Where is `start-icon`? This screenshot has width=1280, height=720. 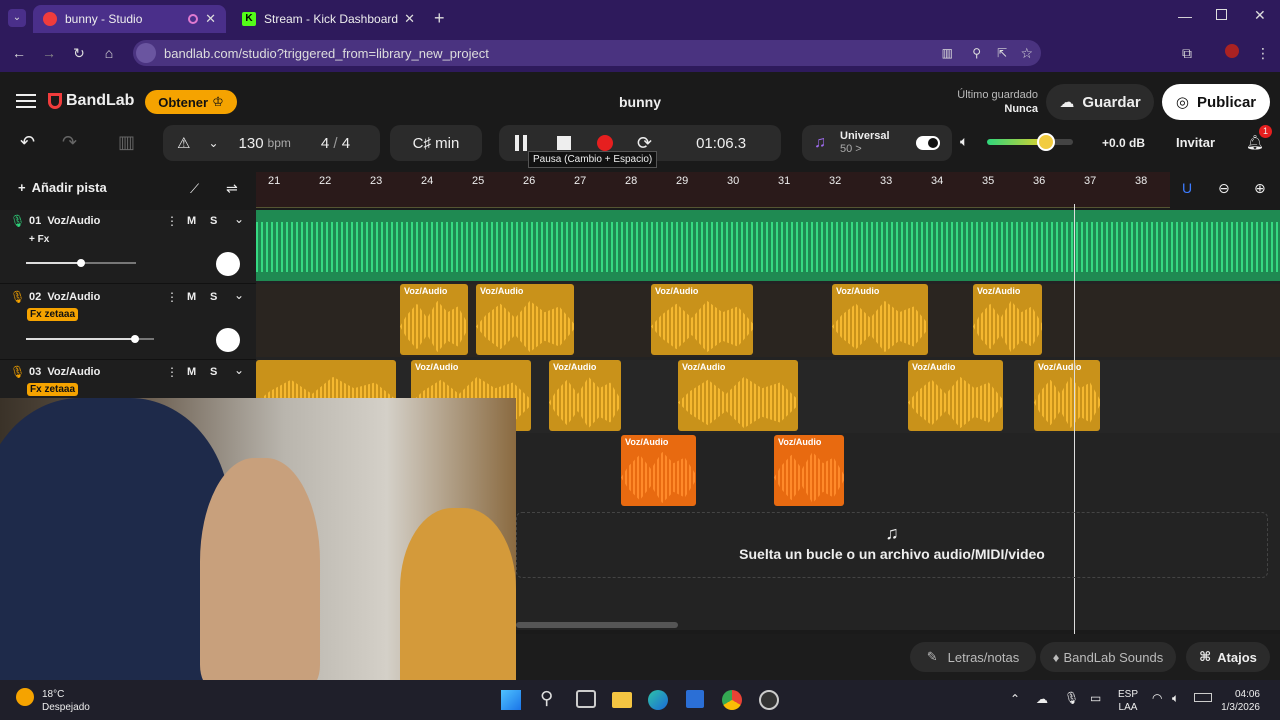
start-icon is located at coordinates (511, 700).